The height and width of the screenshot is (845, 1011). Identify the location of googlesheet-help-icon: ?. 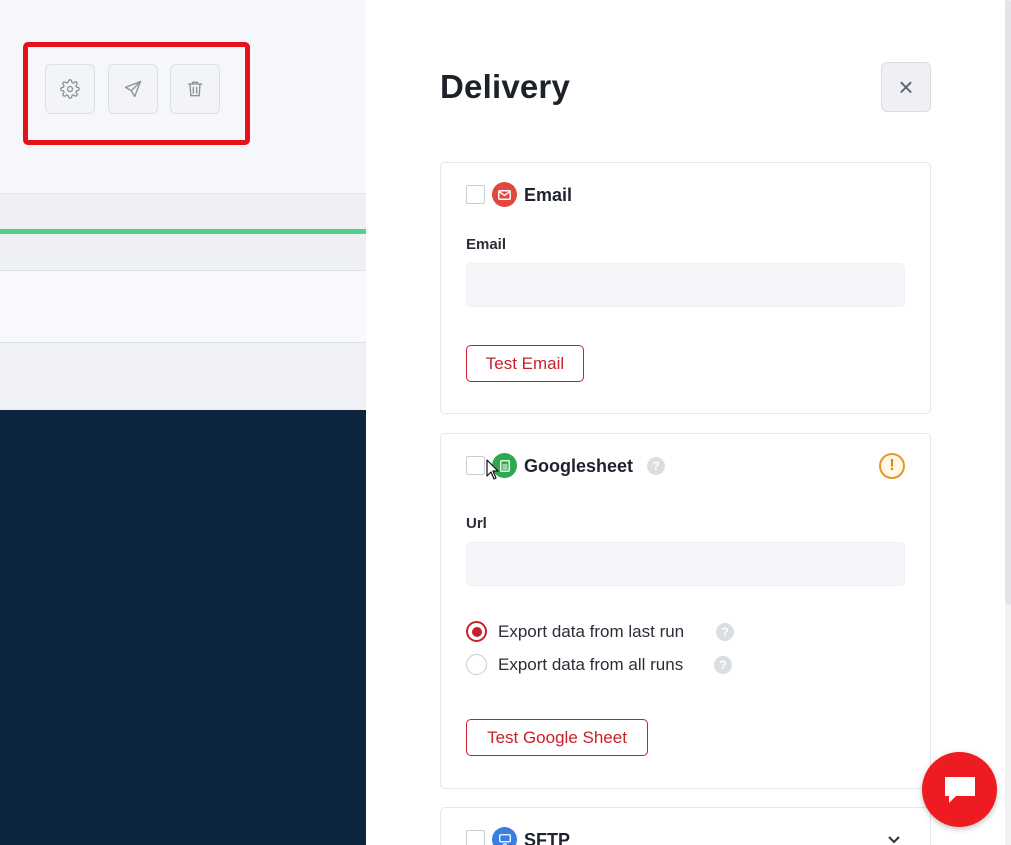
(656, 466).